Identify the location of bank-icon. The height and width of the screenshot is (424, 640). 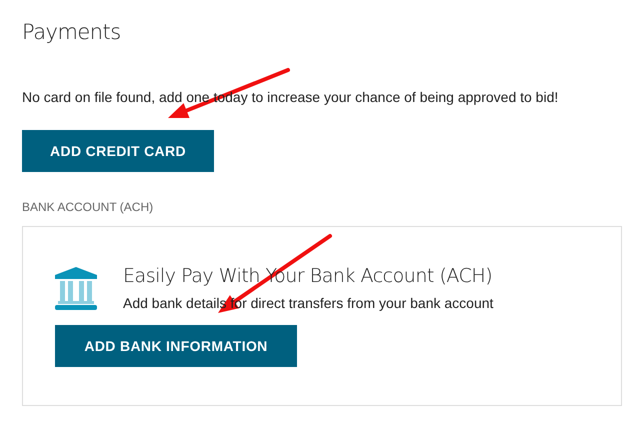
(76, 289).